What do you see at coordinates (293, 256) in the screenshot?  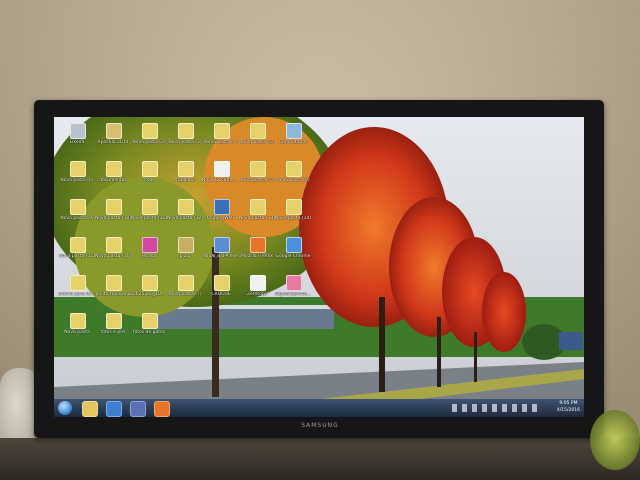 I see `desktop-icon-label: Google Chrome` at bounding box center [293, 256].